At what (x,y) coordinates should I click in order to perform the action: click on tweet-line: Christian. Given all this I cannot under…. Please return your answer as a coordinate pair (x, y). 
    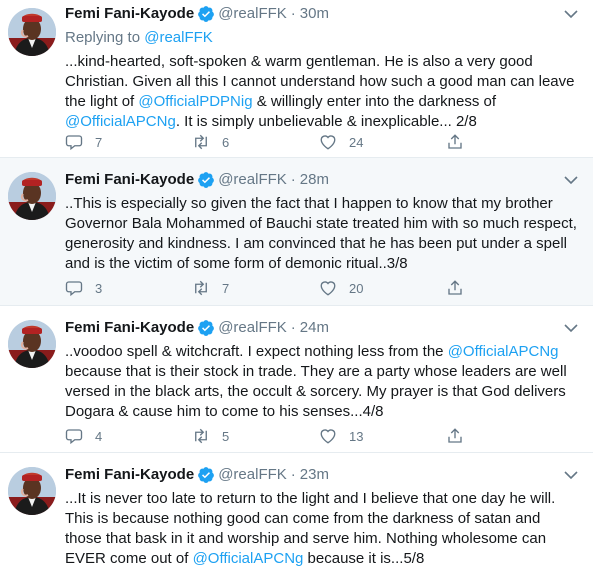
    Looking at the image, I should click on (320, 81).